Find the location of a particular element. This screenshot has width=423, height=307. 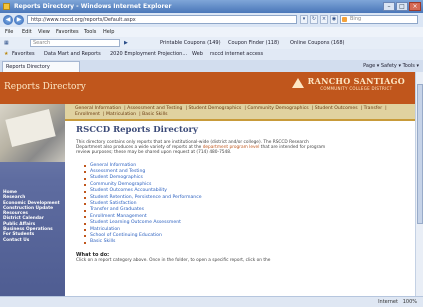

list-item: Basic Skills is located at coordinates (245, 242).